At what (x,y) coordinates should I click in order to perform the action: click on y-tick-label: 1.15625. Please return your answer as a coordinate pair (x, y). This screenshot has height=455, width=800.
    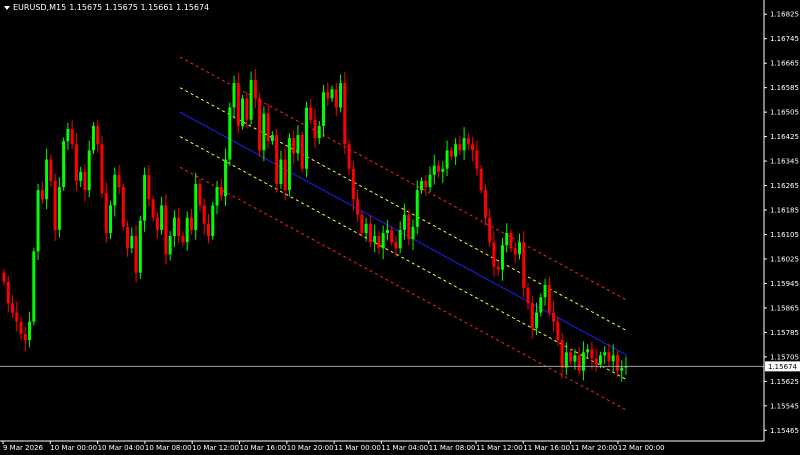
    Looking at the image, I should click on (784, 382).